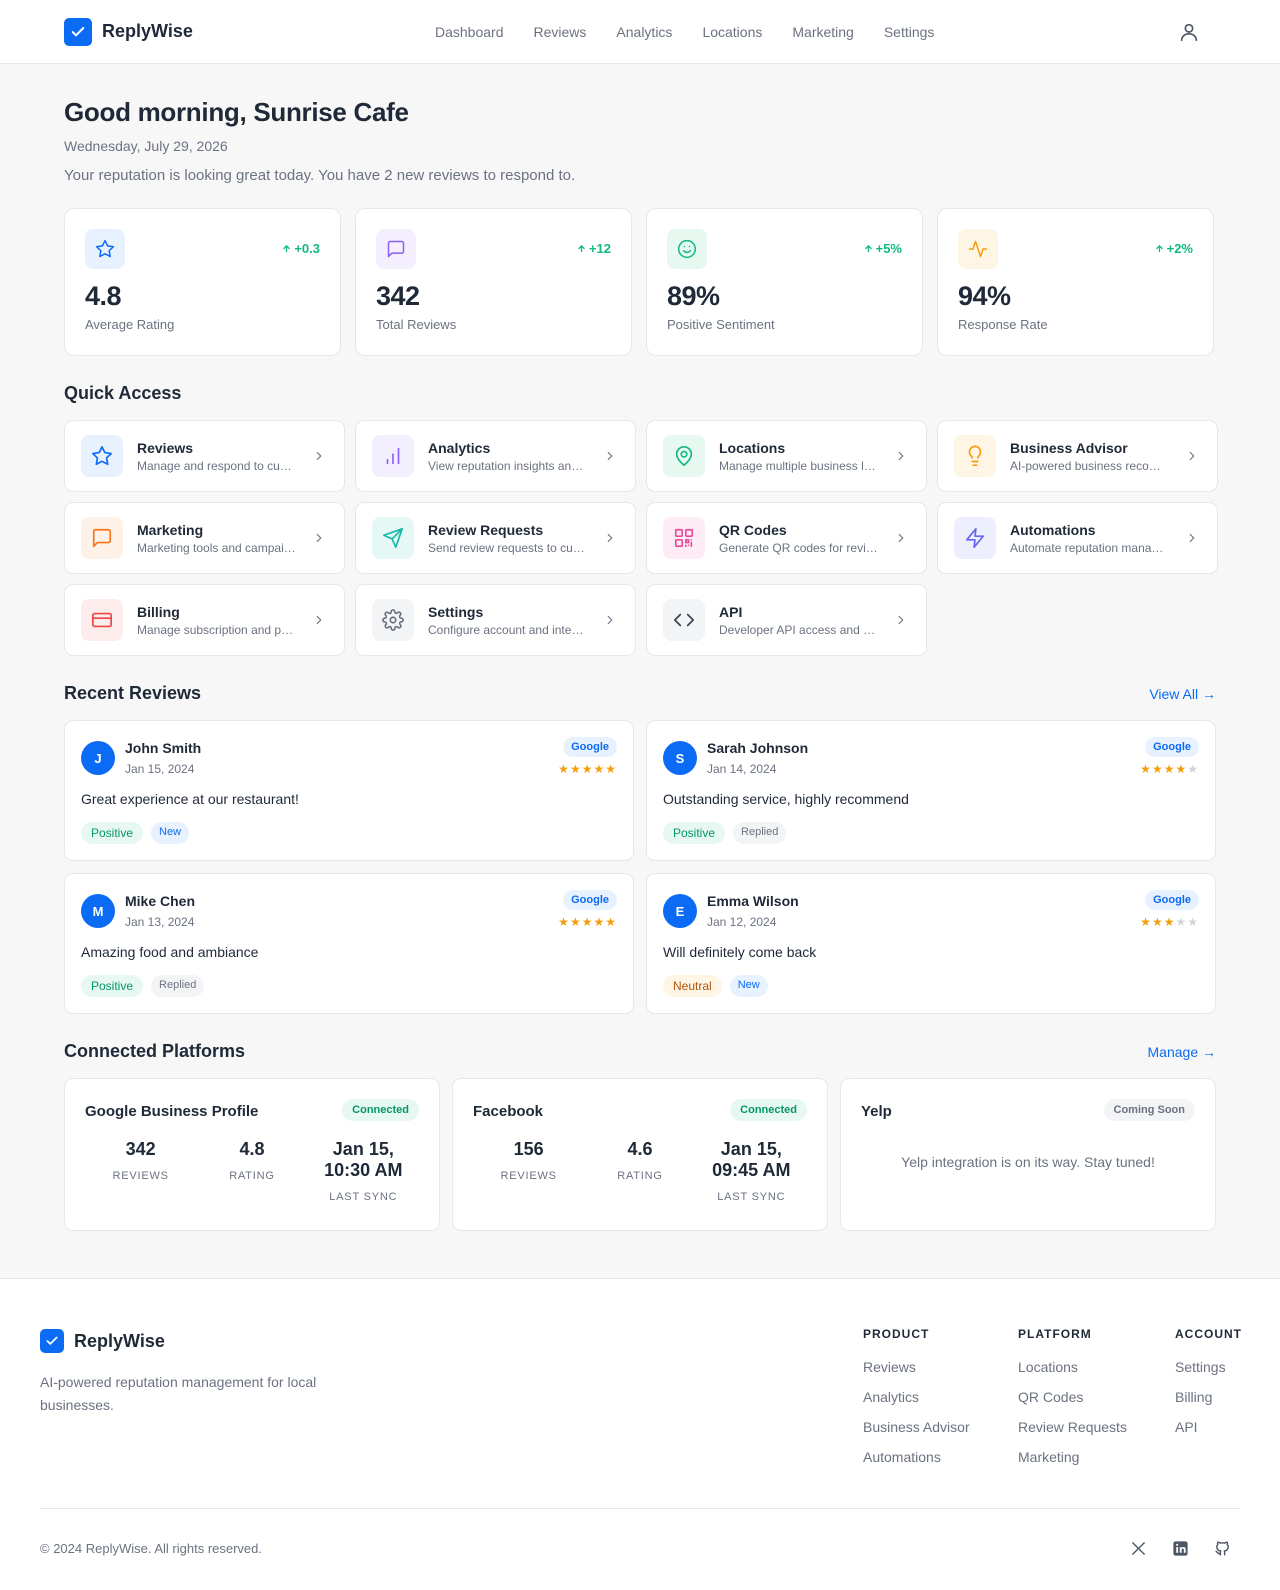 The image size is (1280, 1590). What do you see at coordinates (1072, 1367) in the screenshot?
I see `footer-link-locations: Locations` at bounding box center [1072, 1367].